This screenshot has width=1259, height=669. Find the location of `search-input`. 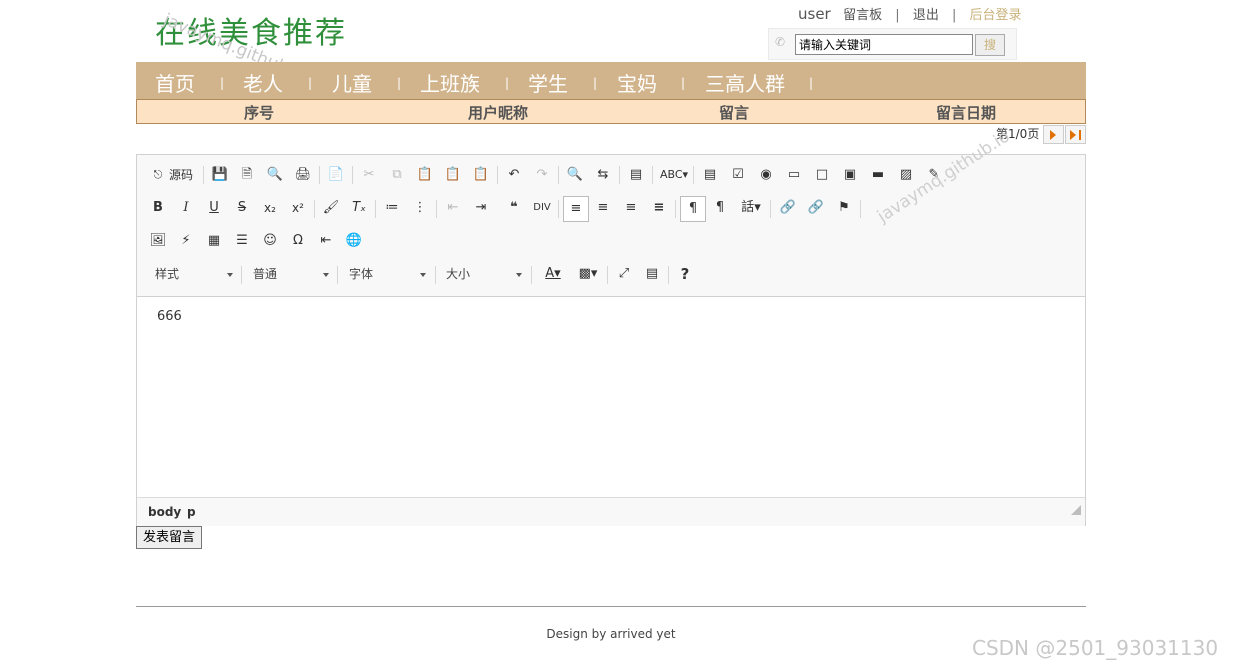

search-input is located at coordinates (884, 44).